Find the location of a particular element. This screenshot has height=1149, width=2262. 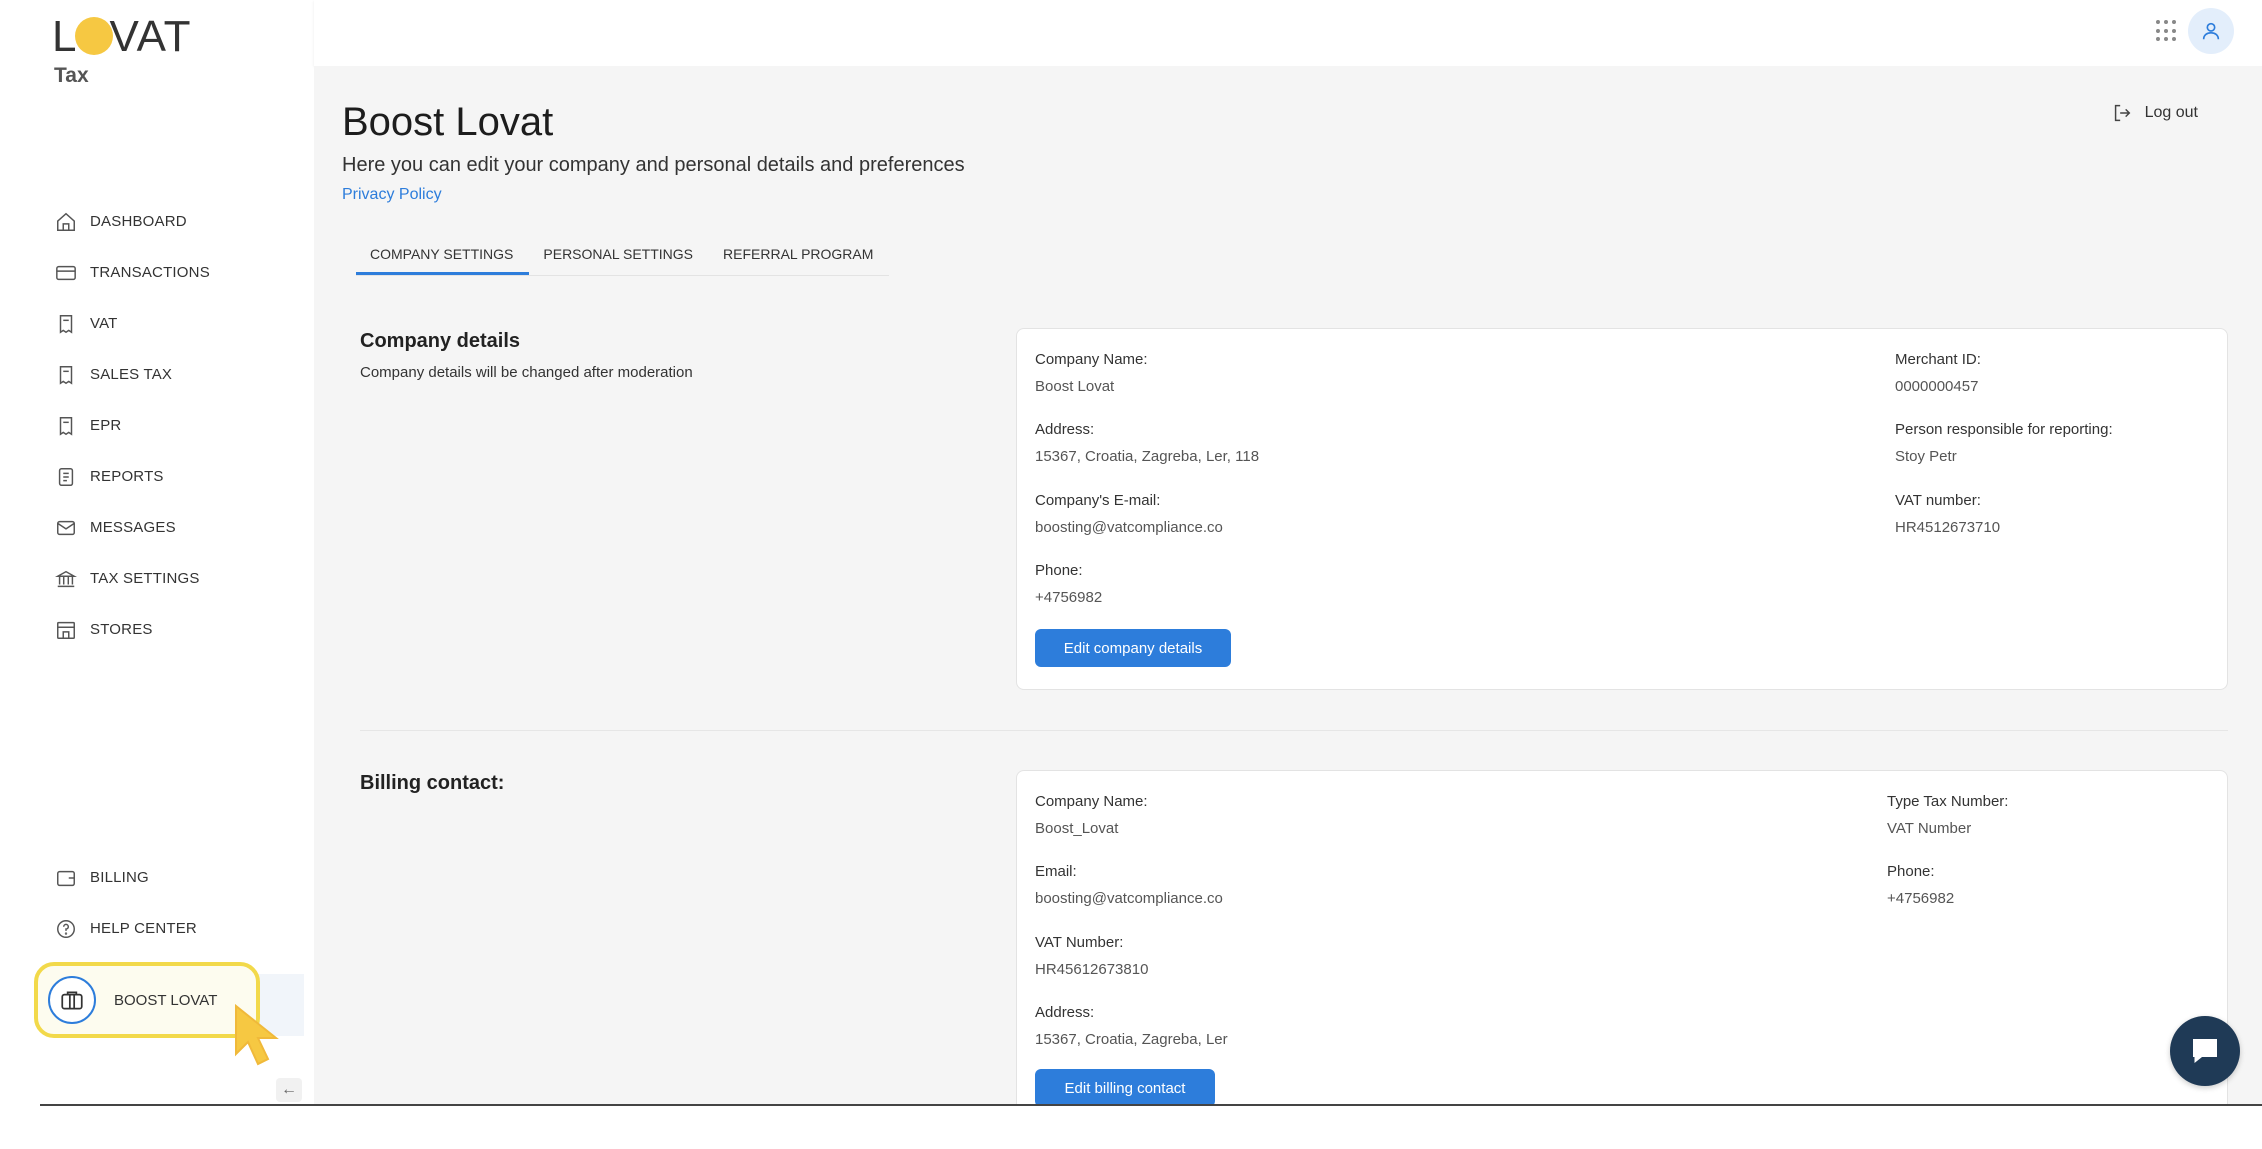

sidebar-item-sales-tax: SALES TAX is located at coordinates (132, 374).